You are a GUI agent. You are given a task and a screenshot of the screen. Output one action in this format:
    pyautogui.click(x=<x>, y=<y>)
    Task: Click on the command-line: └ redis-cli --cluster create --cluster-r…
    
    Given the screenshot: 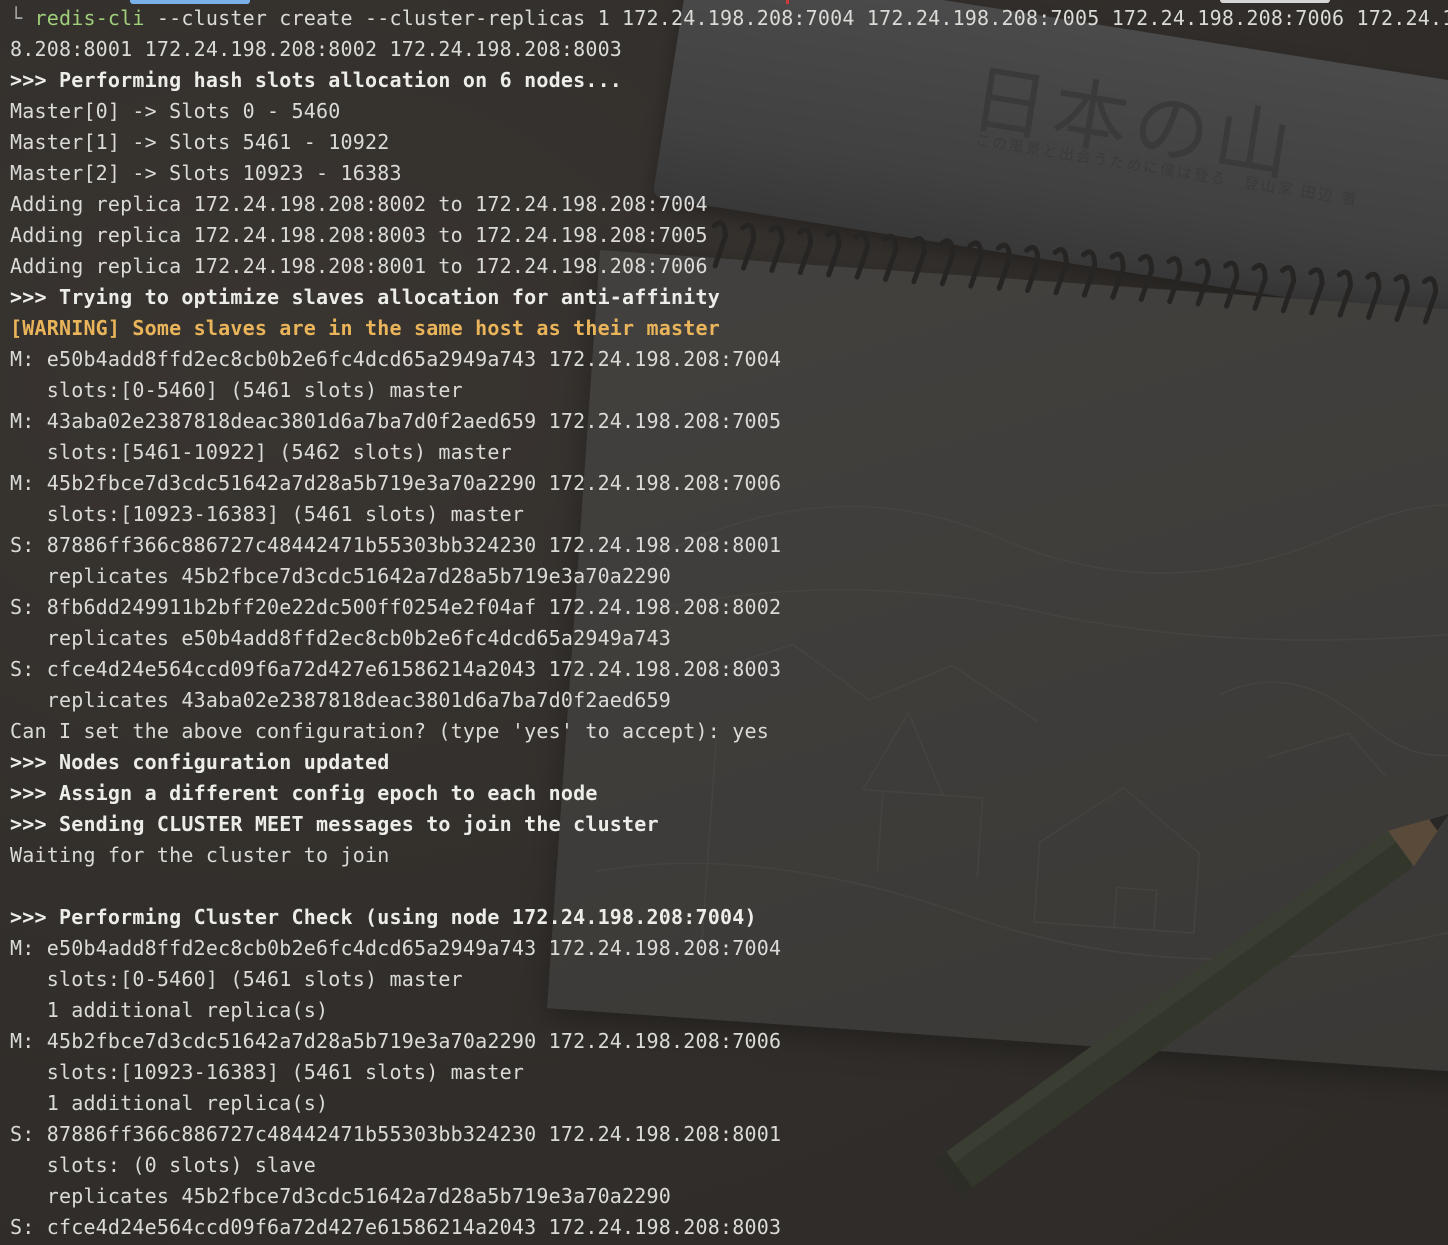 What is the action you would take?
    pyautogui.click(x=729, y=18)
    